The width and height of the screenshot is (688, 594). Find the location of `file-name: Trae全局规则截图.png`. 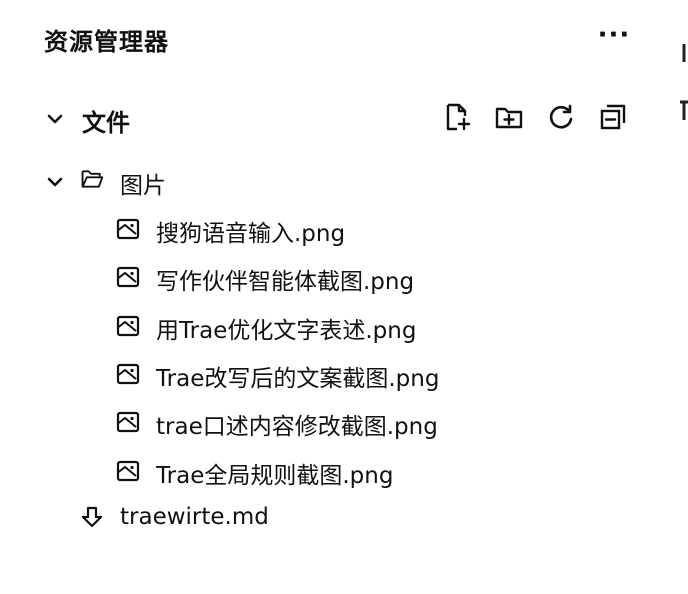

file-name: Trae全局规则截图.png is located at coordinates (275, 476).